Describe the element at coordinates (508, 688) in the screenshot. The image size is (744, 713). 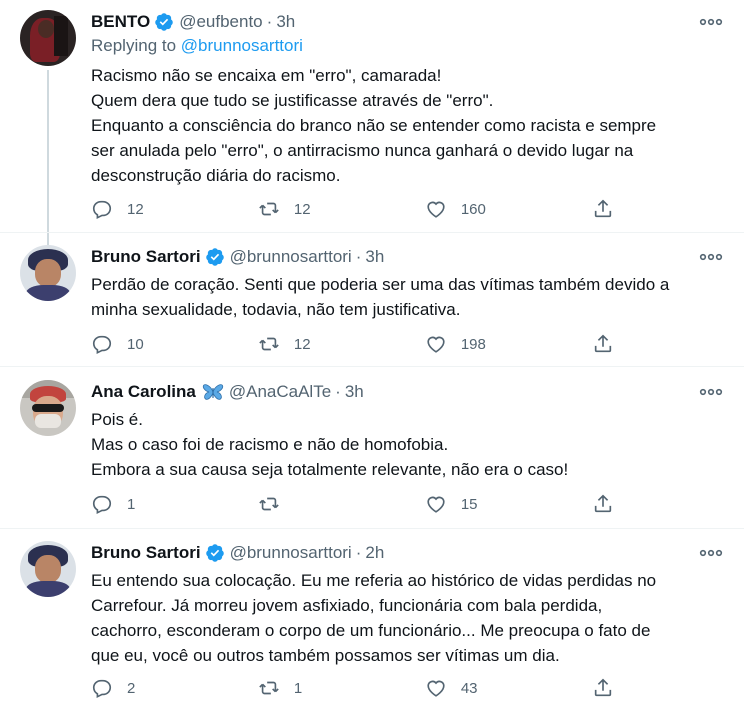
I see `like-button: 43` at that location.